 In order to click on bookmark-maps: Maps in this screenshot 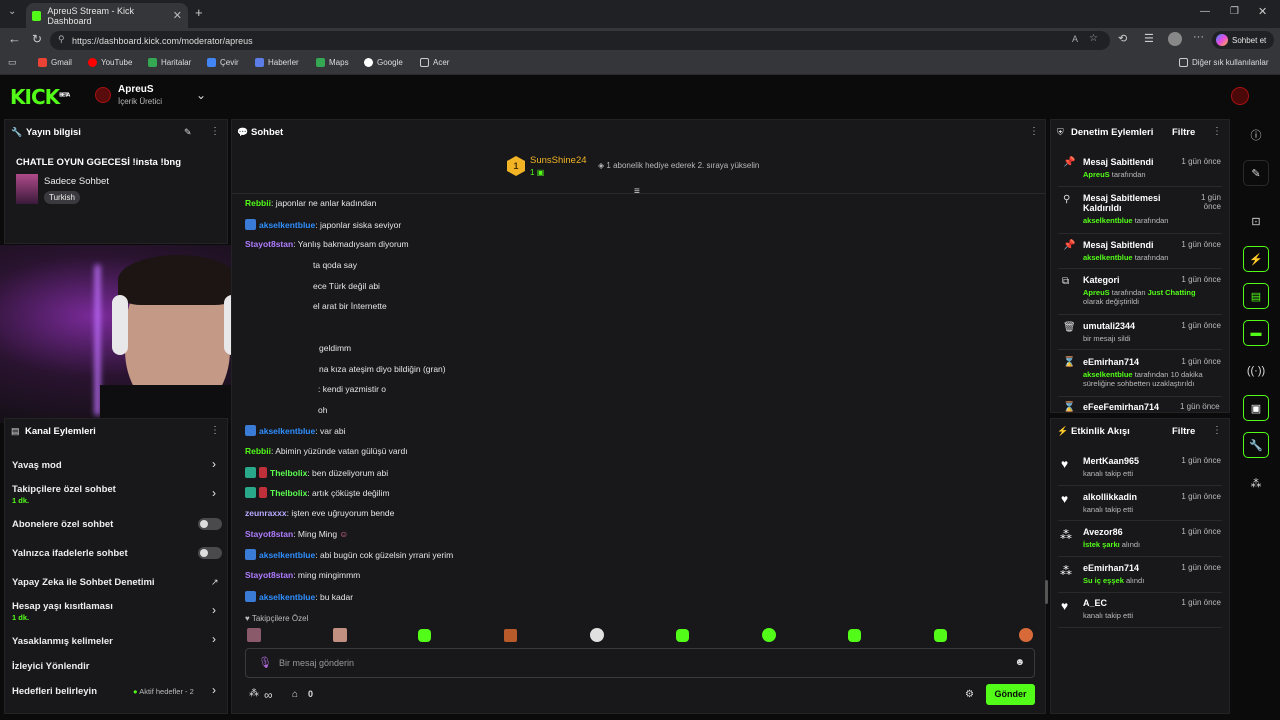, I will do `click(332, 62)`.